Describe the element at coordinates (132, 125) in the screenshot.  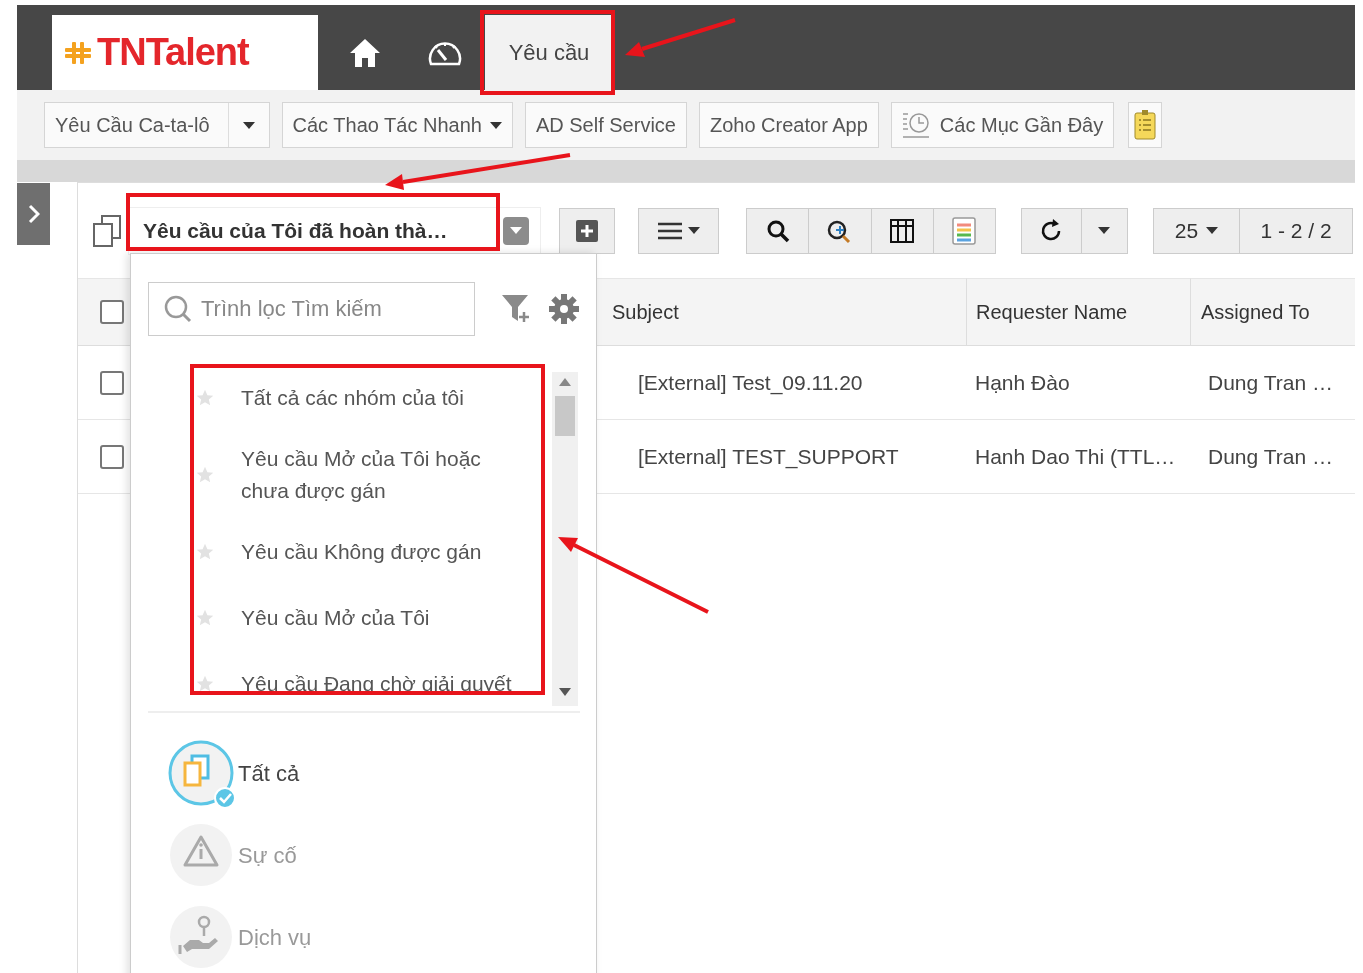
I see `catalog-button-label: Yêu Cầu Ca-ta-lô` at that location.